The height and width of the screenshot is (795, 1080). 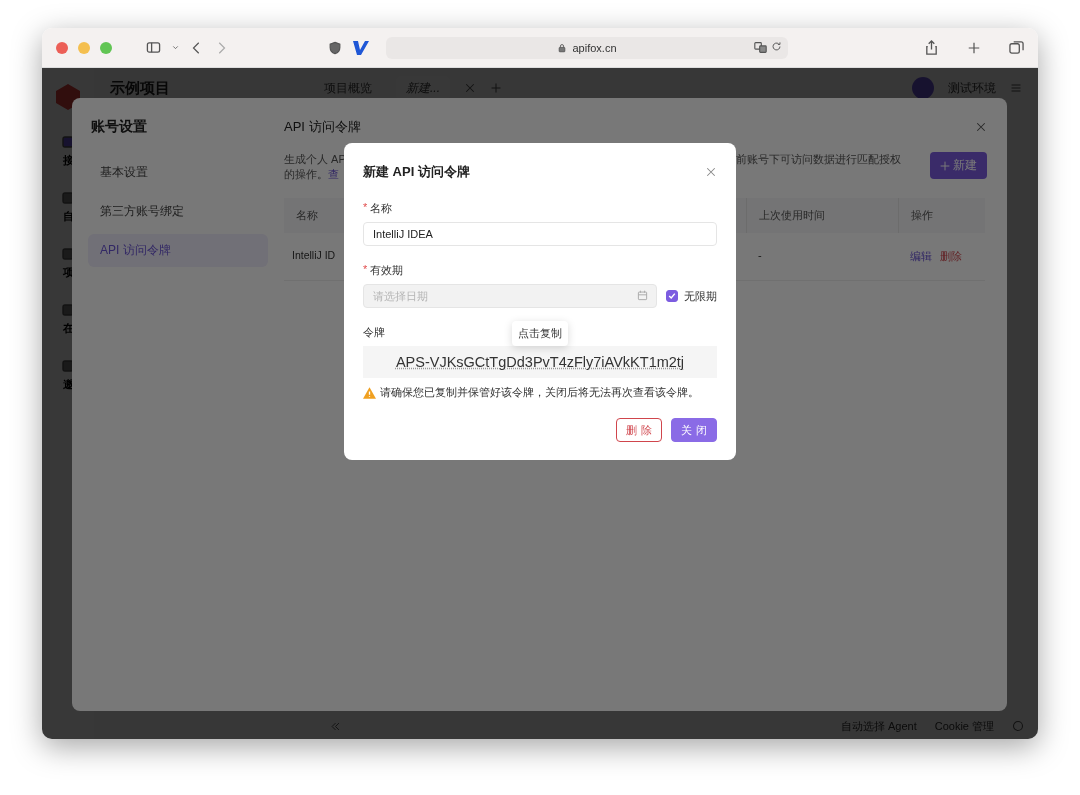 I want to click on address-bar: apifox.cn, so click(x=587, y=47).